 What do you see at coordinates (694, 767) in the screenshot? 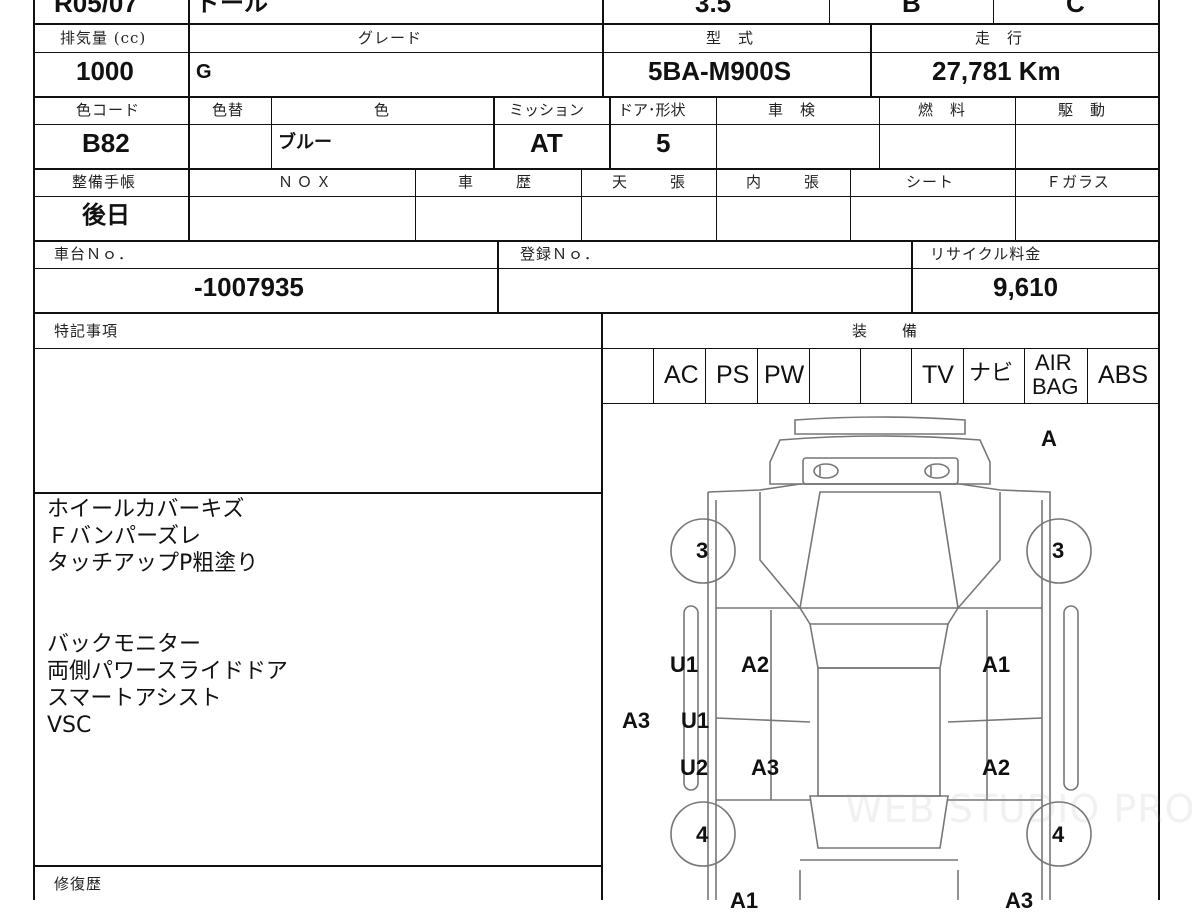
I see `damage-u2-left: U2` at bounding box center [694, 767].